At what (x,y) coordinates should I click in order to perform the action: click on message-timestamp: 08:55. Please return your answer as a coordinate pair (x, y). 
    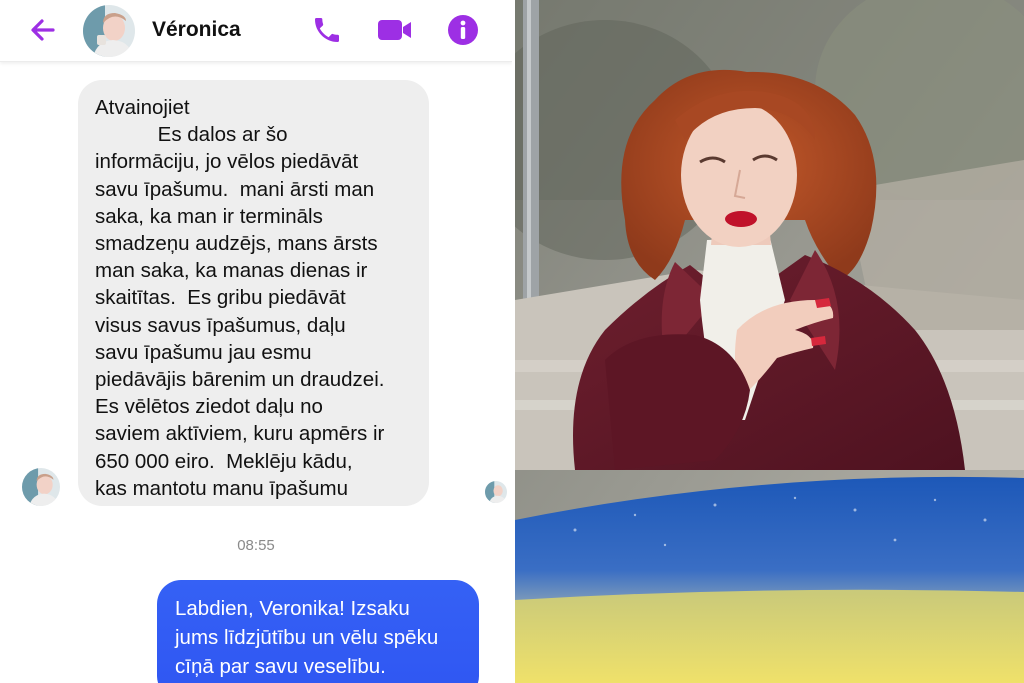
    Looking at the image, I should click on (256, 545).